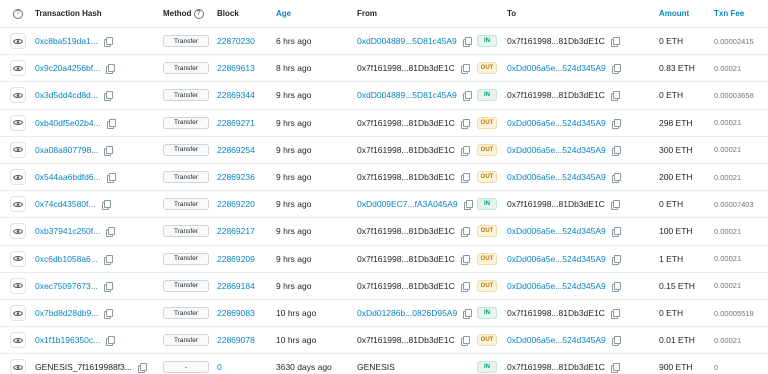  Describe the element at coordinates (219, 364) in the screenshot. I see `block-link: 0` at that location.